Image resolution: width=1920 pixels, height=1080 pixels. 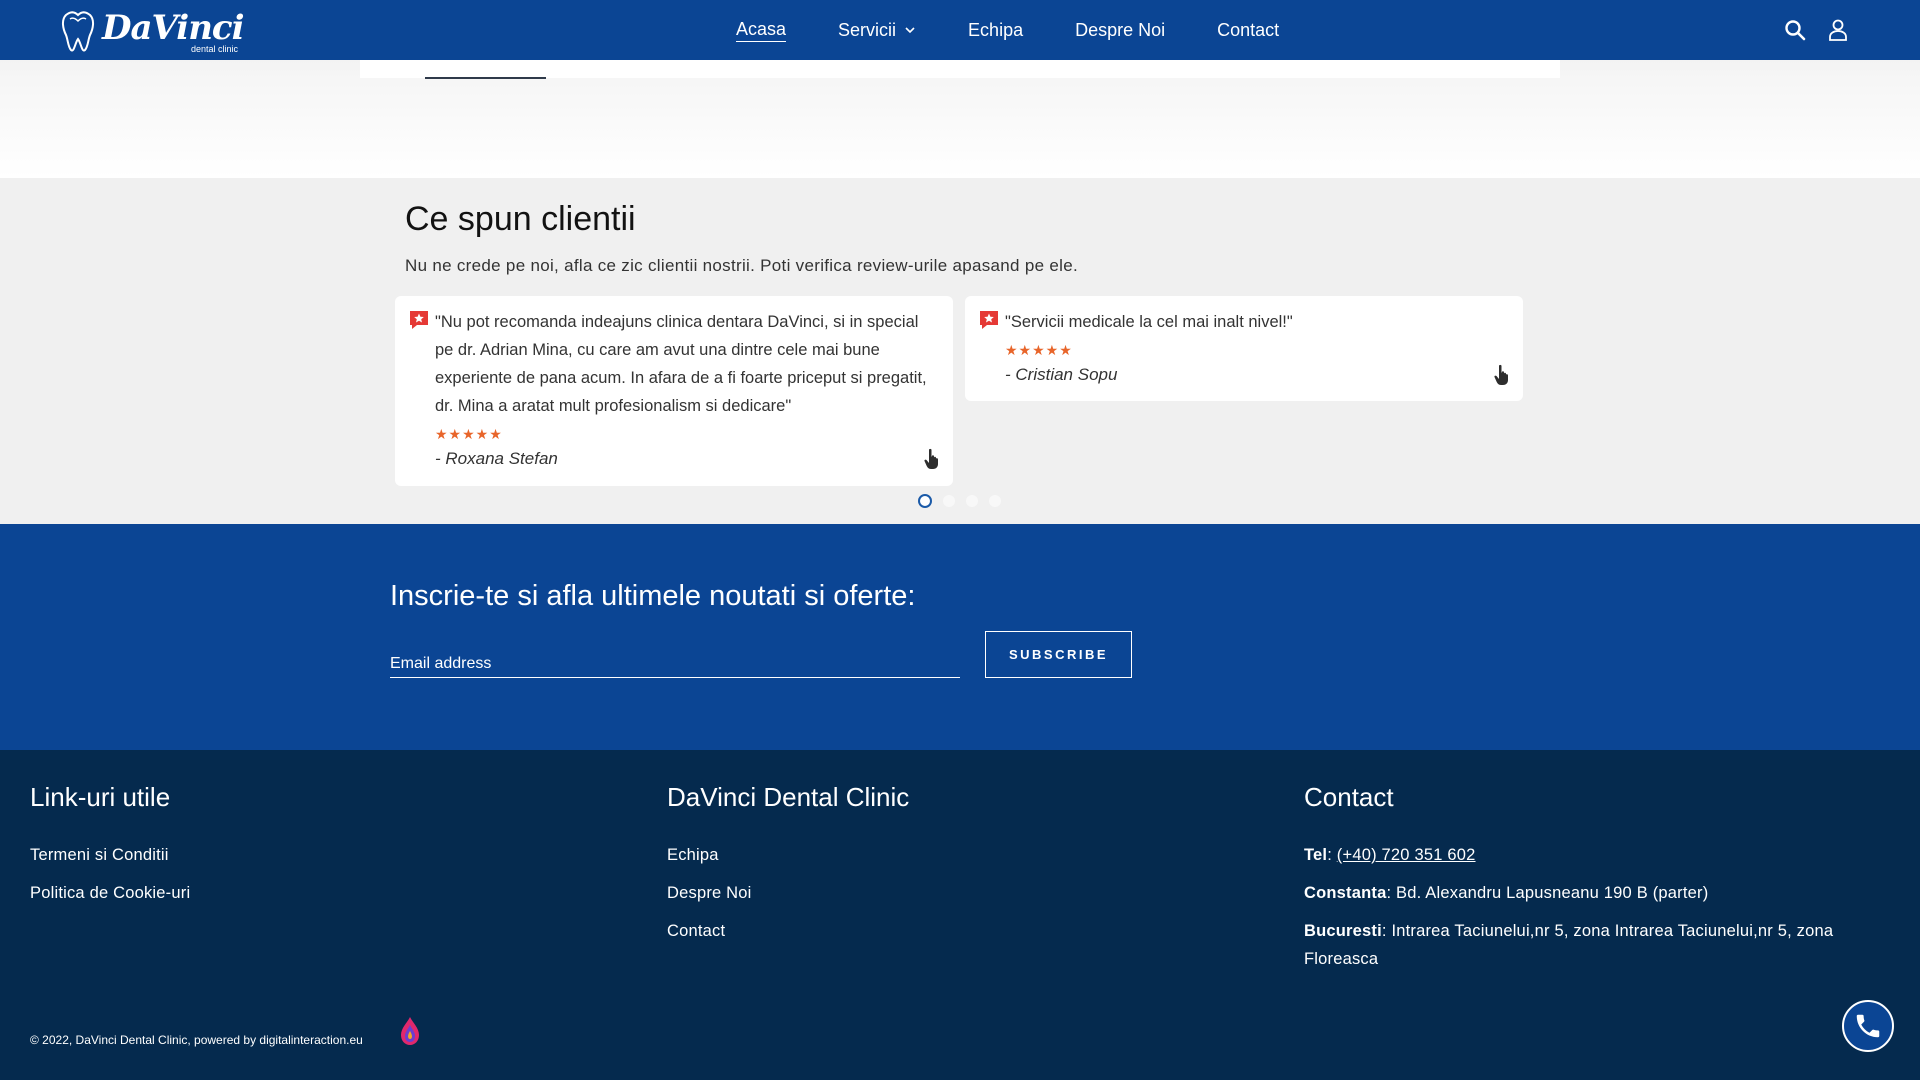 What do you see at coordinates (100, 797) in the screenshot?
I see `footer-useful-links-heading: Link-uri utile` at bounding box center [100, 797].